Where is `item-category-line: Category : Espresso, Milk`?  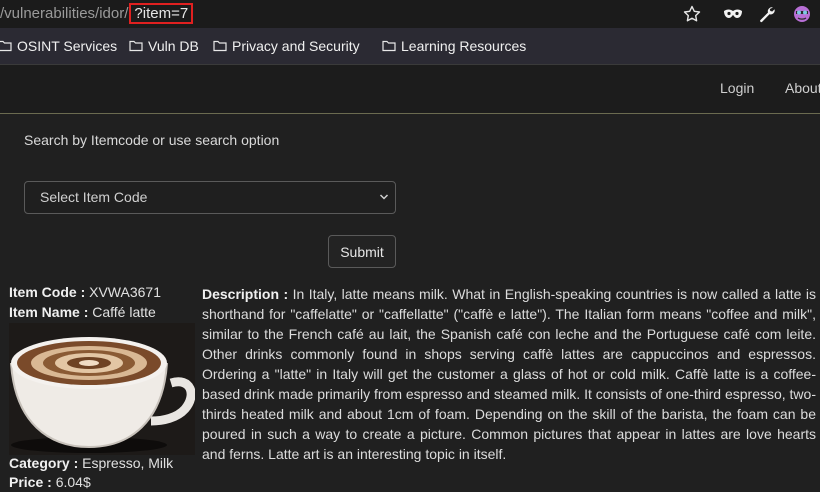 item-category-line: Category : Espresso, Milk is located at coordinates (91, 463).